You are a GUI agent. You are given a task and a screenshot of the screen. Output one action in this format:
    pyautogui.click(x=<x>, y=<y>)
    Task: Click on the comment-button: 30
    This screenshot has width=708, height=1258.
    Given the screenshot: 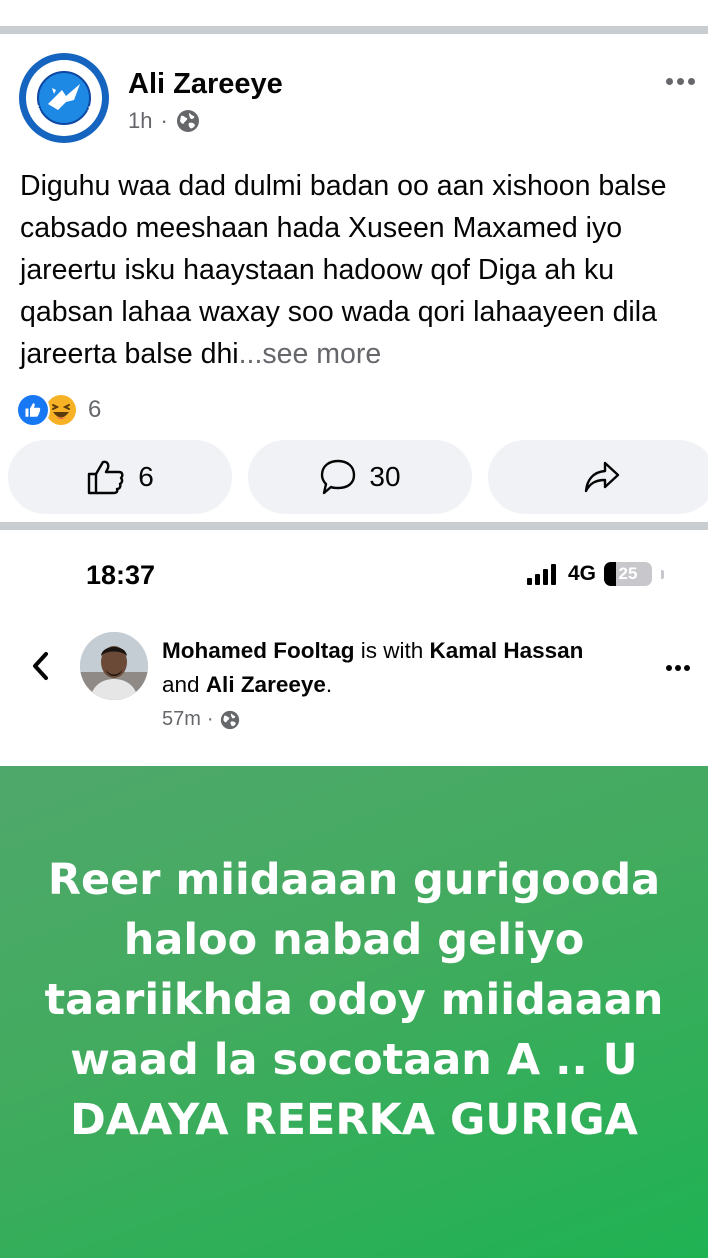 What is the action you would take?
    pyautogui.click(x=360, y=477)
    